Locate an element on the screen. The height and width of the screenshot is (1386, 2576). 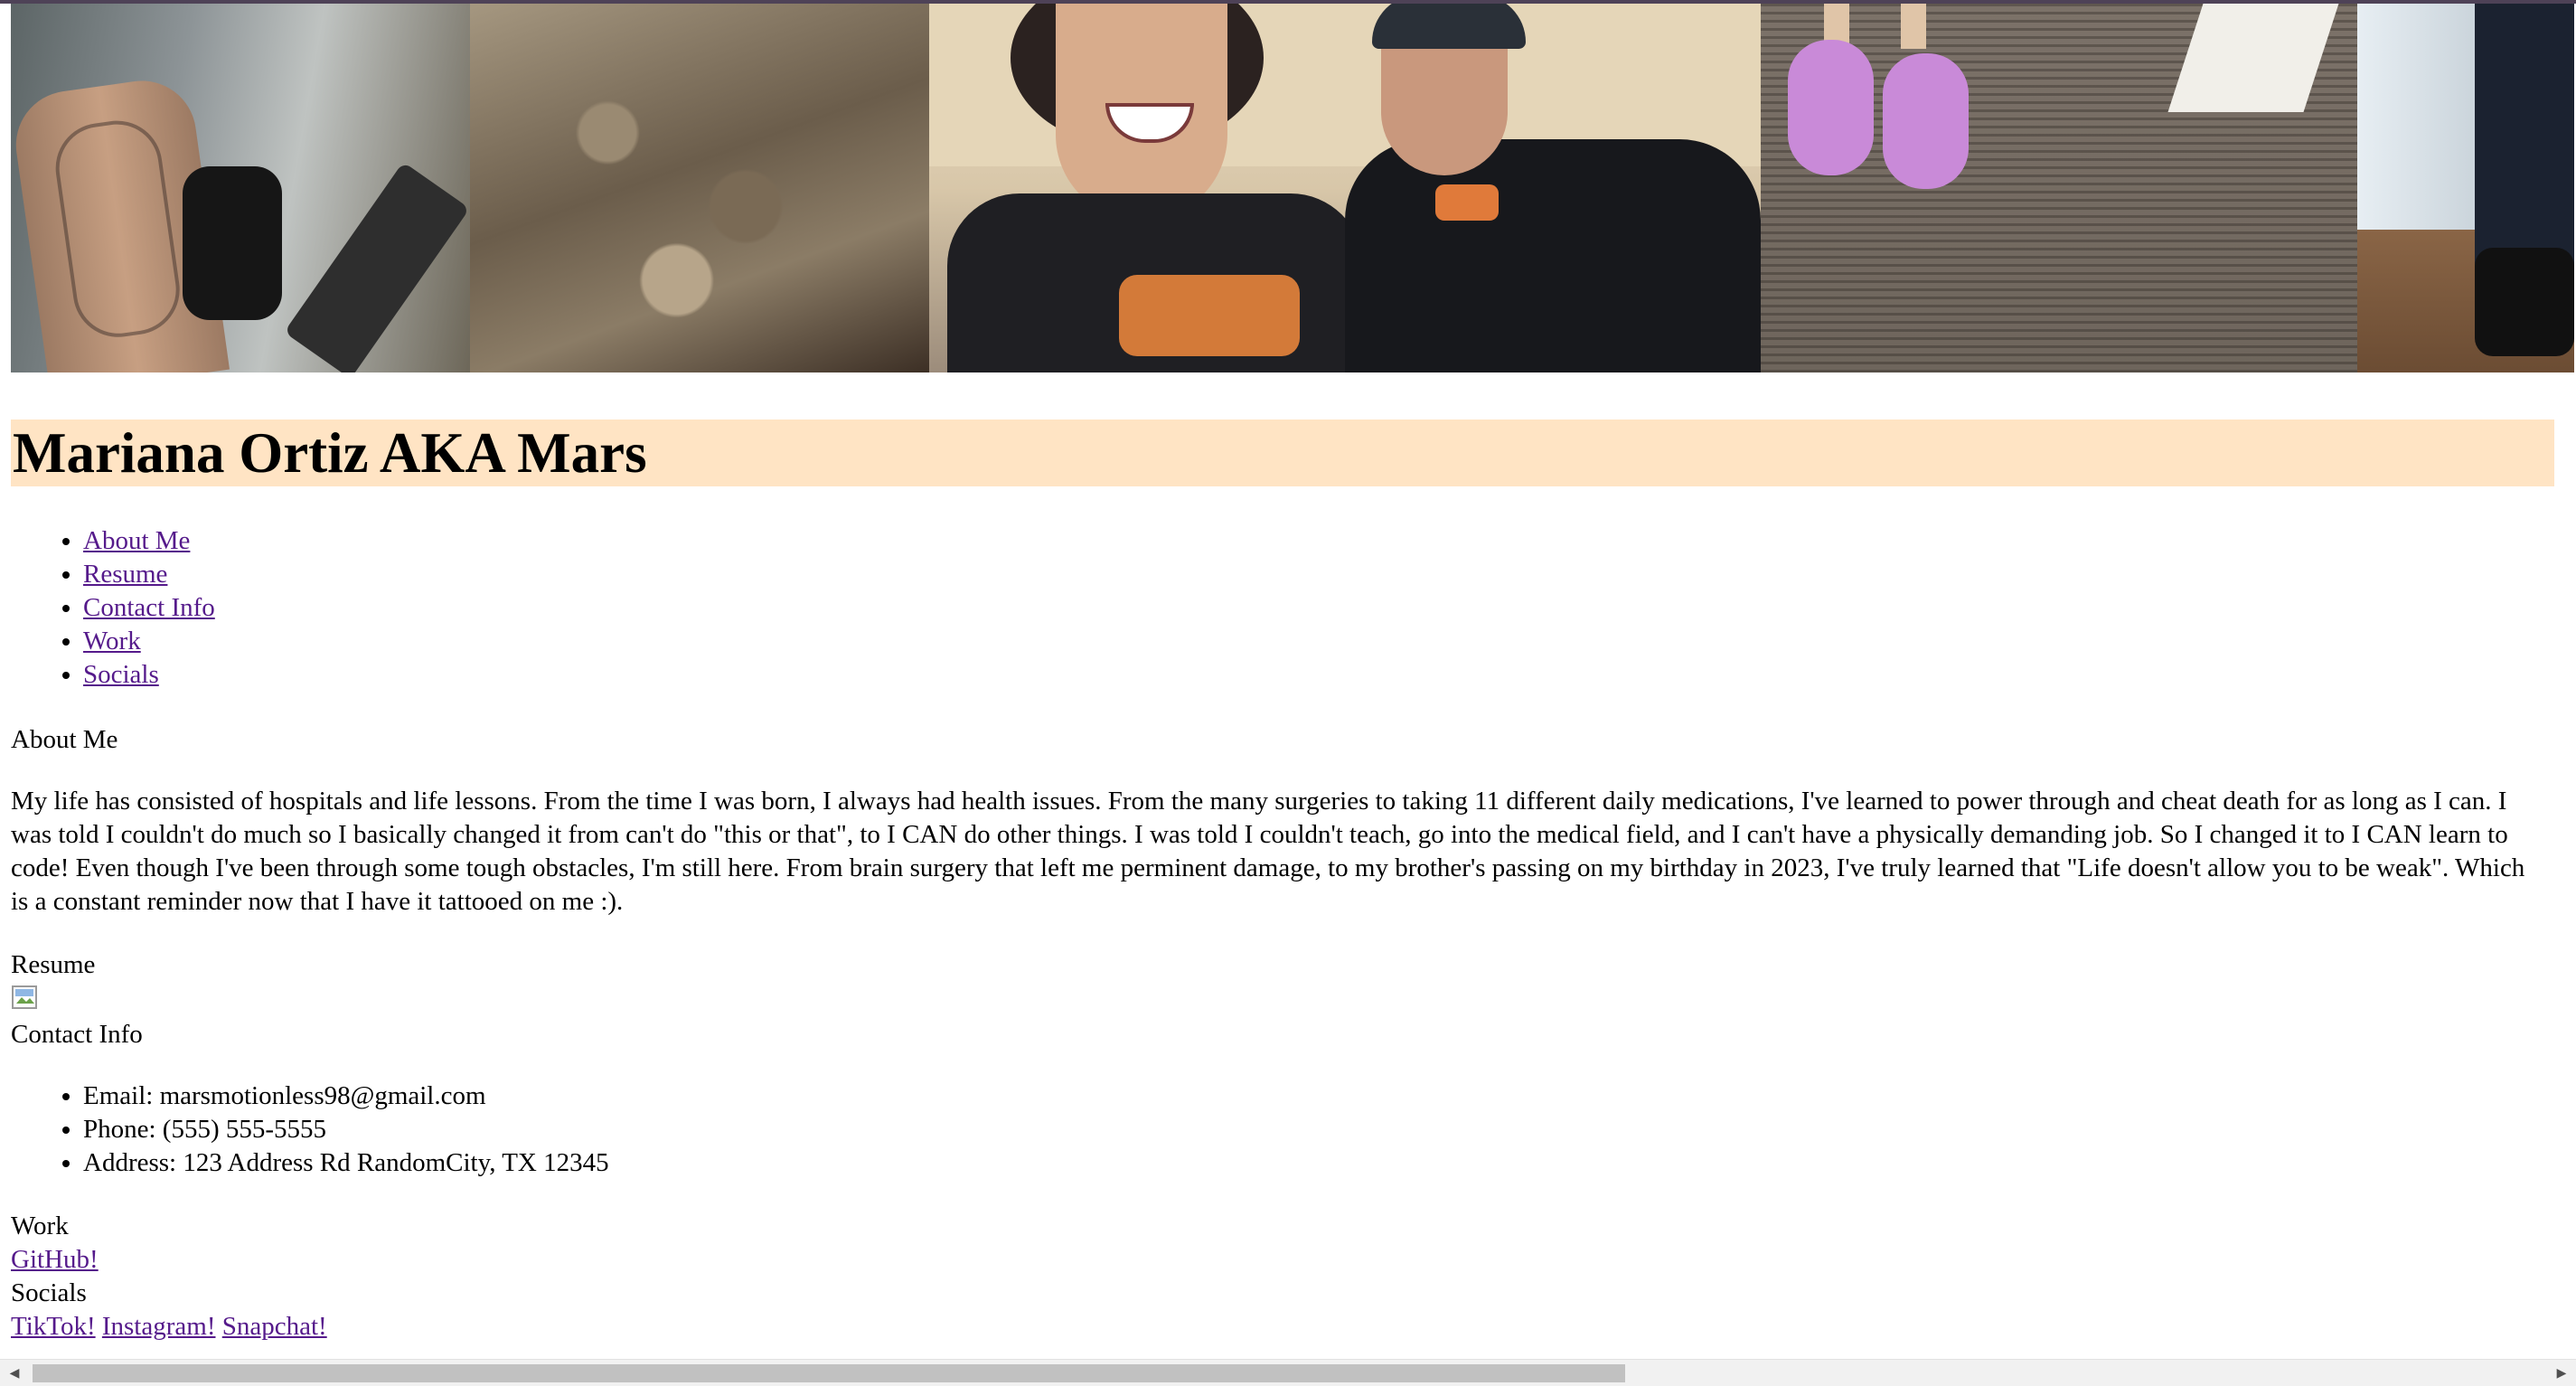
socials-links: TikTok! Instagram! Snapchat! is located at coordinates (169, 1327).